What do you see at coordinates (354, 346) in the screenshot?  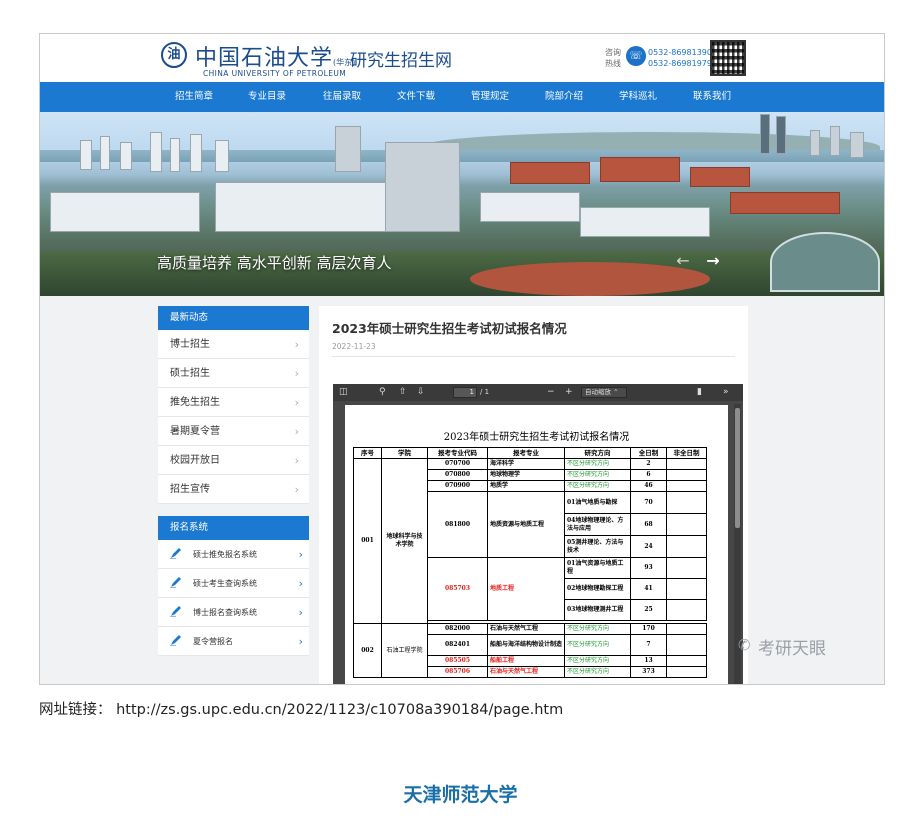 I see `article-date: 2022-11-23` at bounding box center [354, 346].